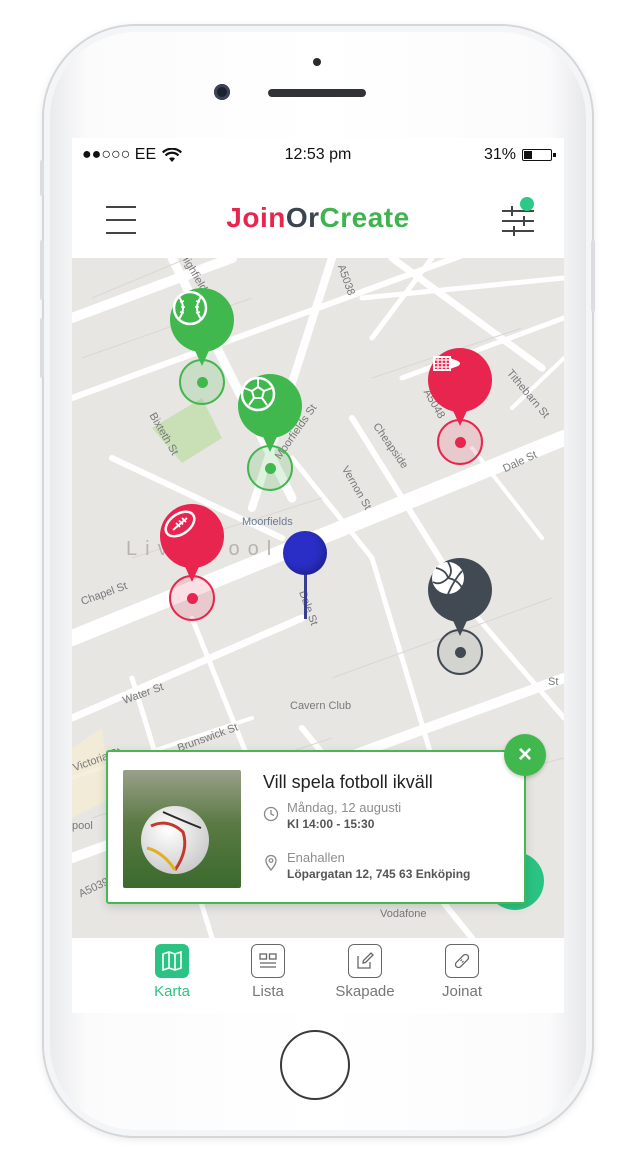 The image size is (635, 1163). What do you see at coordinates (302, 217) in the screenshot?
I see `logo-or: Or` at bounding box center [302, 217].